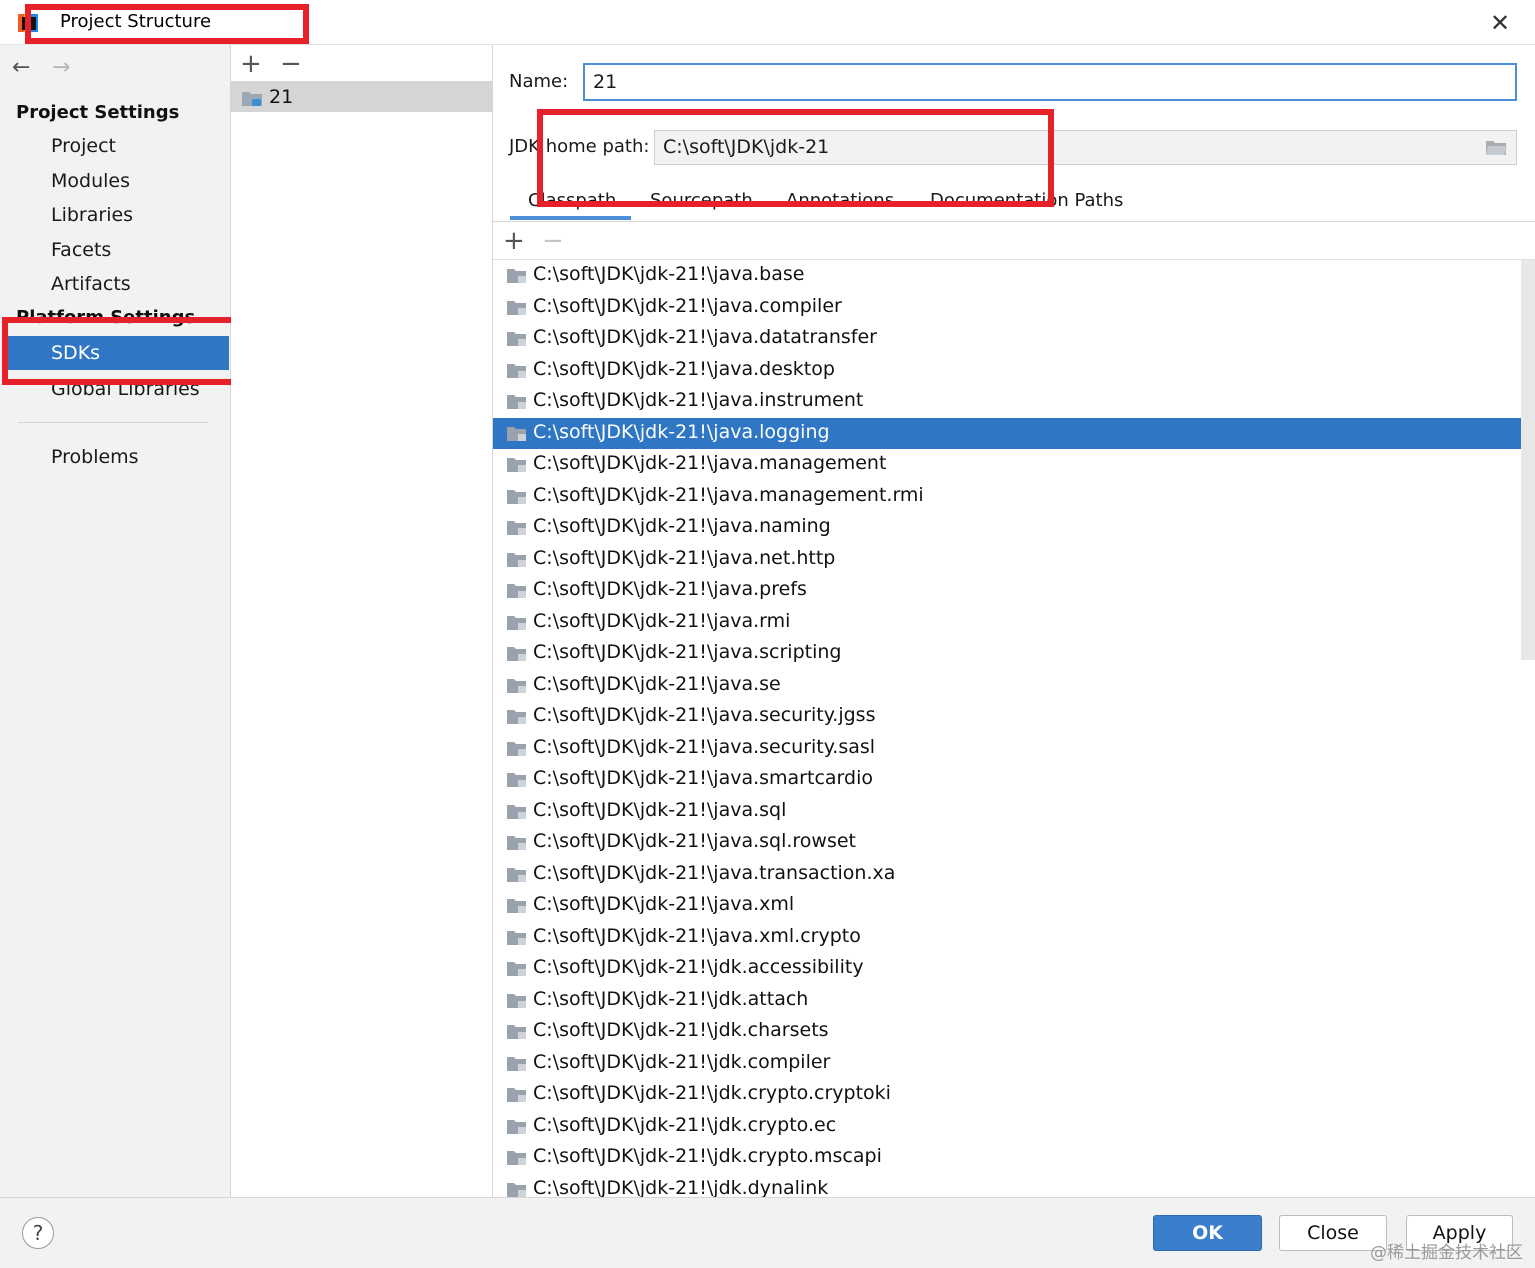 The image size is (1535, 1268). I want to click on classpath-entry: C:\soft\JDK\jdk-21!\jdk.crypto.ec, so click(685, 1124).